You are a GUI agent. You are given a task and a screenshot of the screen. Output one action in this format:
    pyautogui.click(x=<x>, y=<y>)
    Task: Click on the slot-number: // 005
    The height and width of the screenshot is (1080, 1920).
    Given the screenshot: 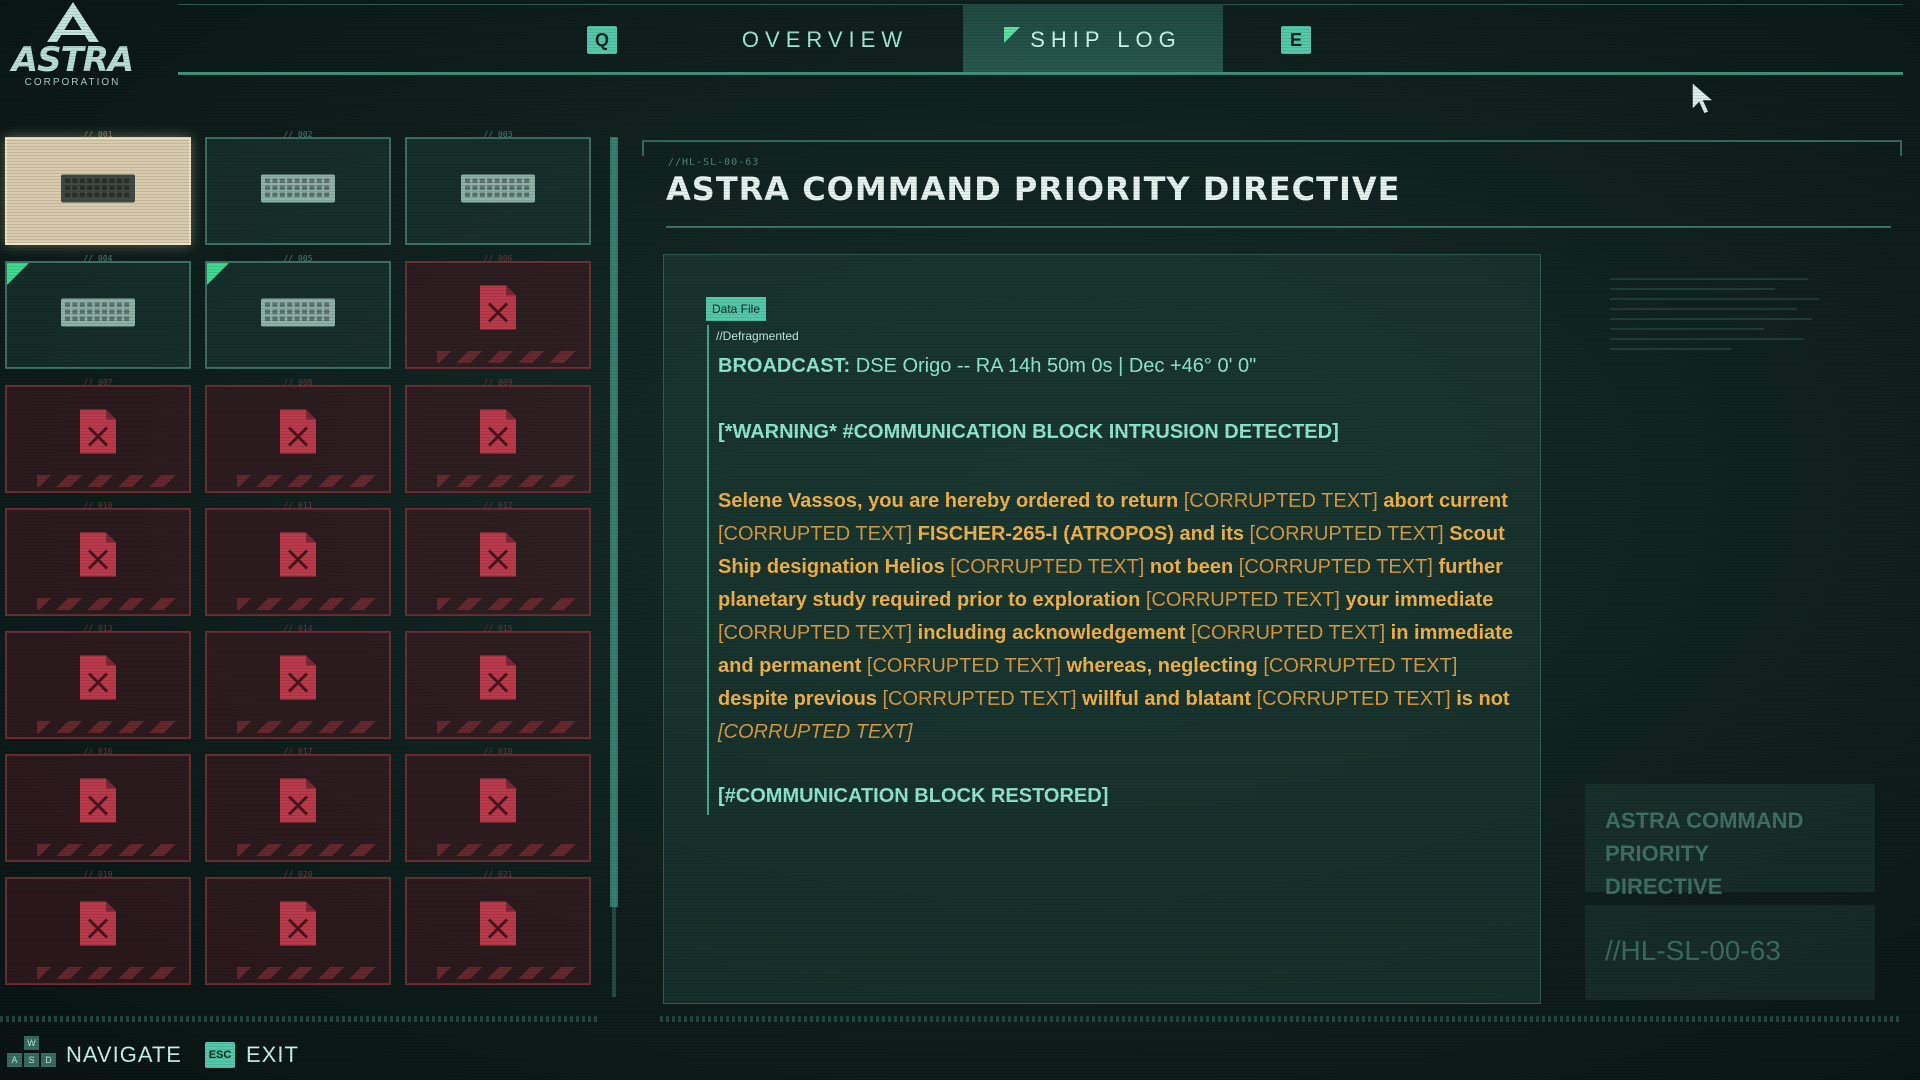 What is the action you would take?
    pyautogui.click(x=298, y=258)
    